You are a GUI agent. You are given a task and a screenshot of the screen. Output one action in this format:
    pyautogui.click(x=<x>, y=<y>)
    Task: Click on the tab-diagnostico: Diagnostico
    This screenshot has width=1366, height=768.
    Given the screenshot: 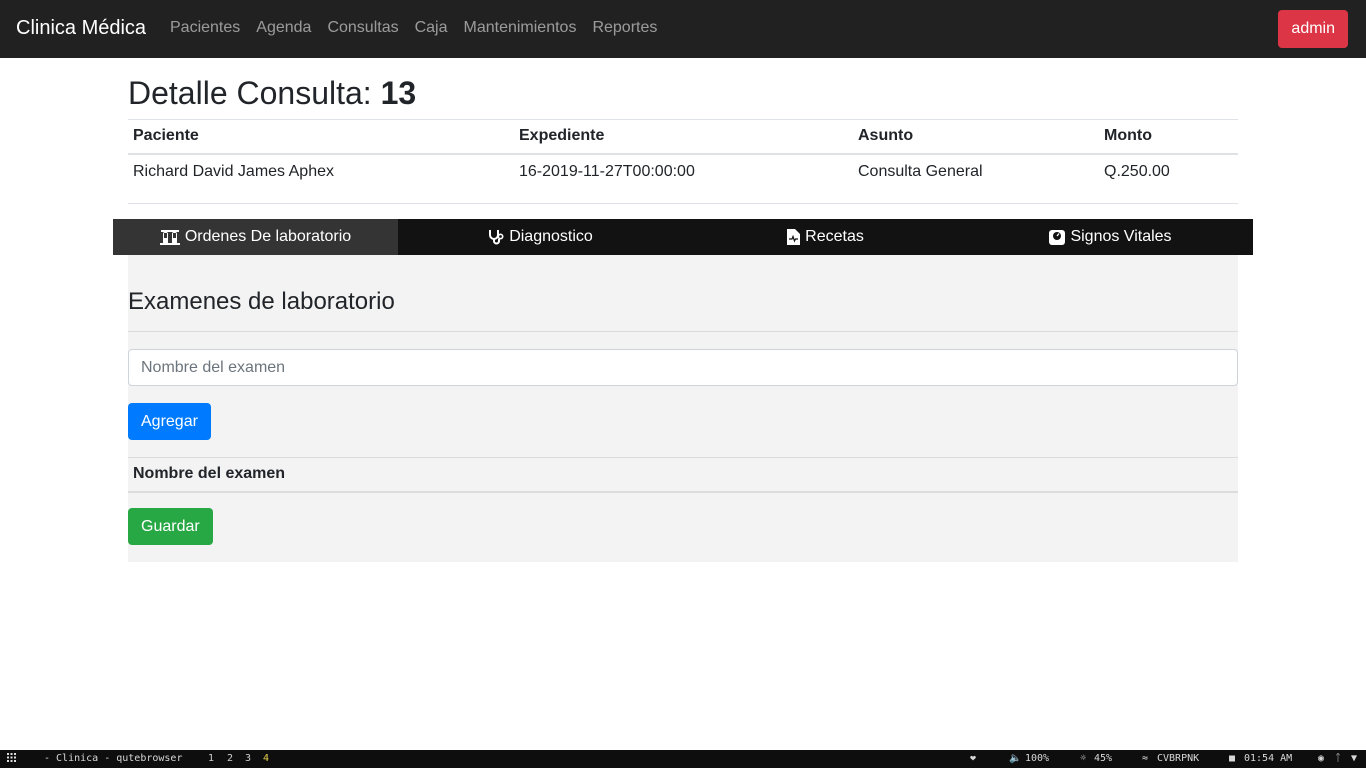 What is the action you would take?
    pyautogui.click(x=540, y=237)
    